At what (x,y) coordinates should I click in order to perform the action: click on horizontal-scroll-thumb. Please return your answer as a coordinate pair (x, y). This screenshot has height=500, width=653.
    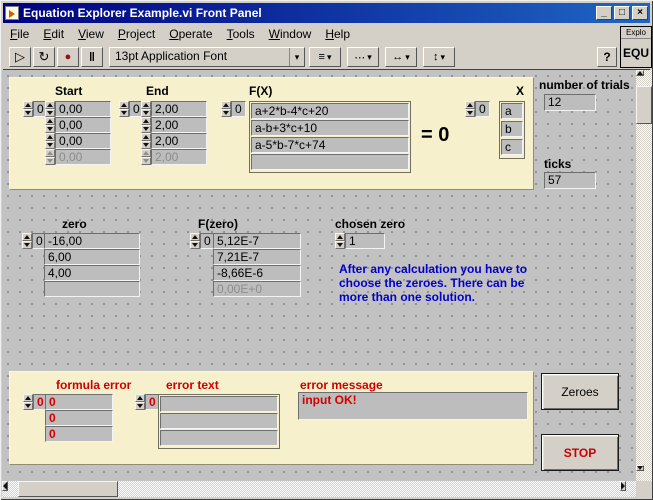
    Looking at the image, I should click on (68, 489).